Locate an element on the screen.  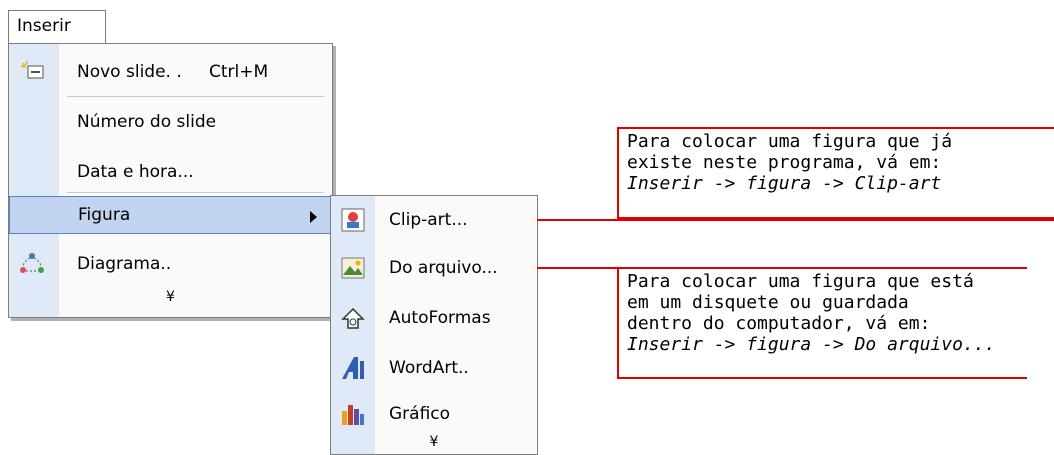
menu-item-label: Novo slide. . is located at coordinates (129, 72).